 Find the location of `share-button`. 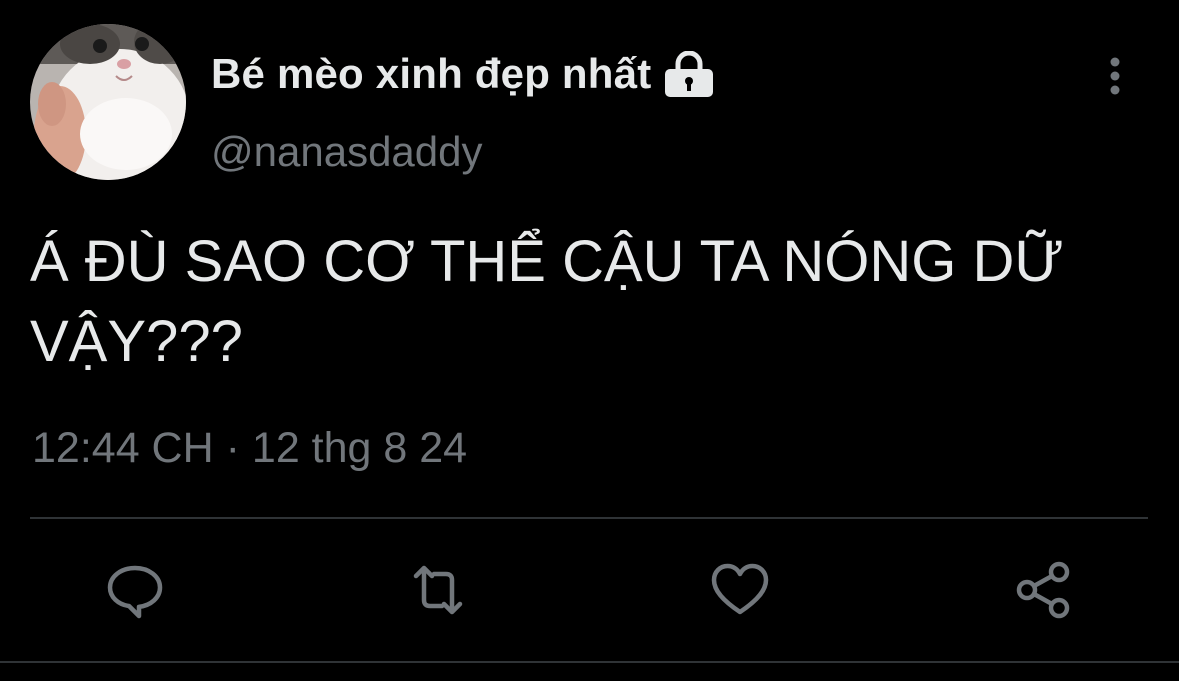

share-button is located at coordinates (1043, 590).